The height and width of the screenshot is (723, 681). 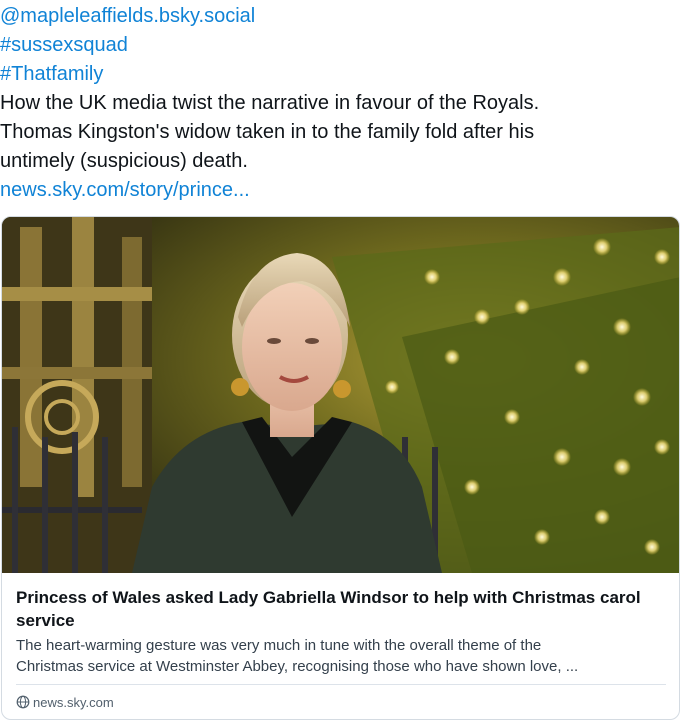 What do you see at coordinates (73, 702) in the screenshot?
I see `card-domain-label: news.sky.com` at bounding box center [73, 702].